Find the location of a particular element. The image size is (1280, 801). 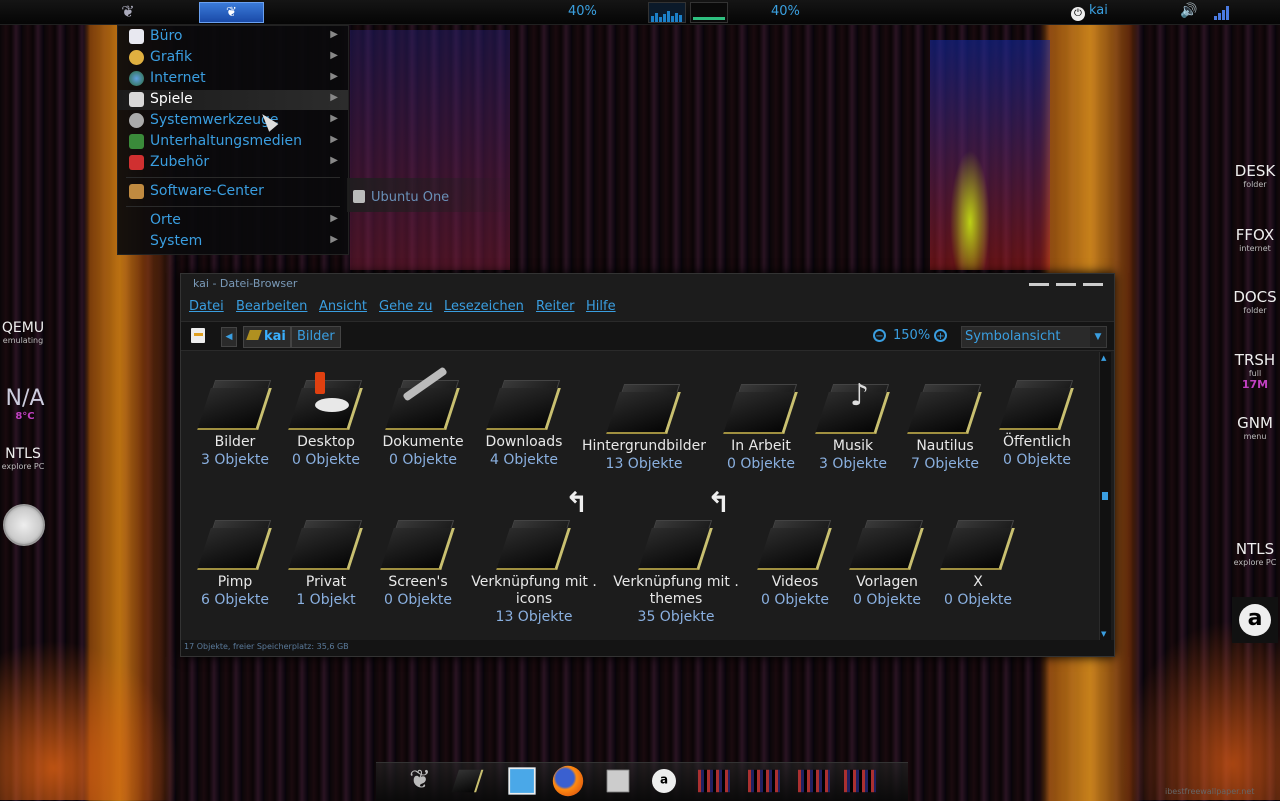

dock-a-icon: a is located at coordinates (664, 781).